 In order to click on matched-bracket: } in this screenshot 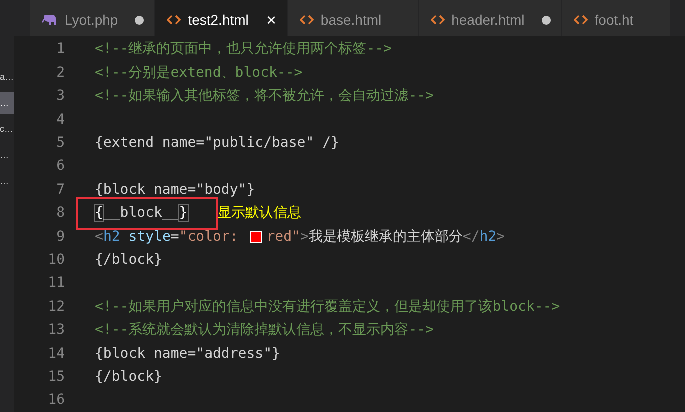, I will do `click(183, 213)`.